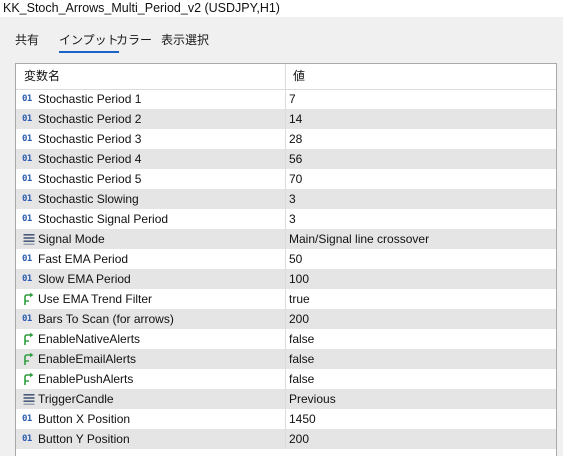  Describe the element at coordinates (90, 139) in the screenshot. I see `variable-name: Stochastic Period 3` at that location.